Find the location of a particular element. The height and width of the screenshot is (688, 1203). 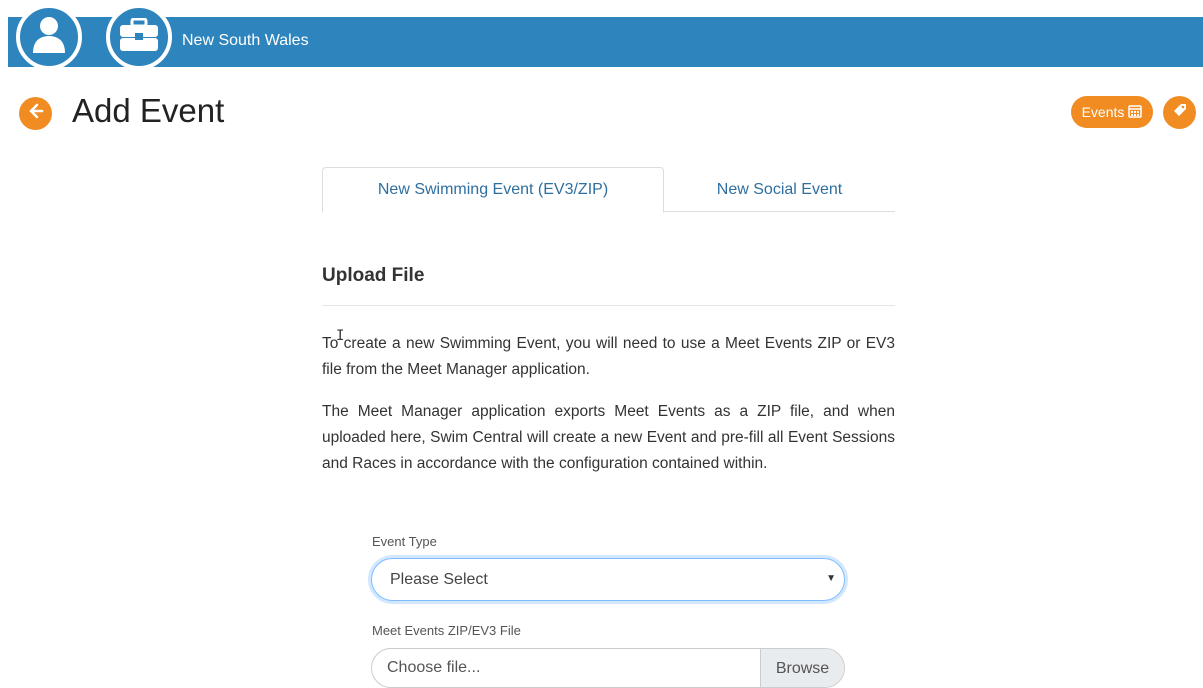

briefcase-icon is located at coordinates (139, 37).